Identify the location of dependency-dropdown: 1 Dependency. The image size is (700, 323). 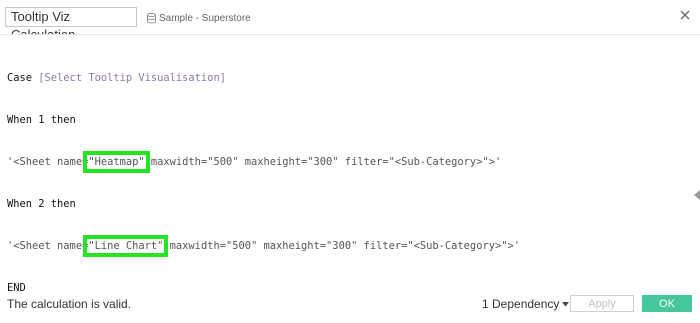
(526, 304).